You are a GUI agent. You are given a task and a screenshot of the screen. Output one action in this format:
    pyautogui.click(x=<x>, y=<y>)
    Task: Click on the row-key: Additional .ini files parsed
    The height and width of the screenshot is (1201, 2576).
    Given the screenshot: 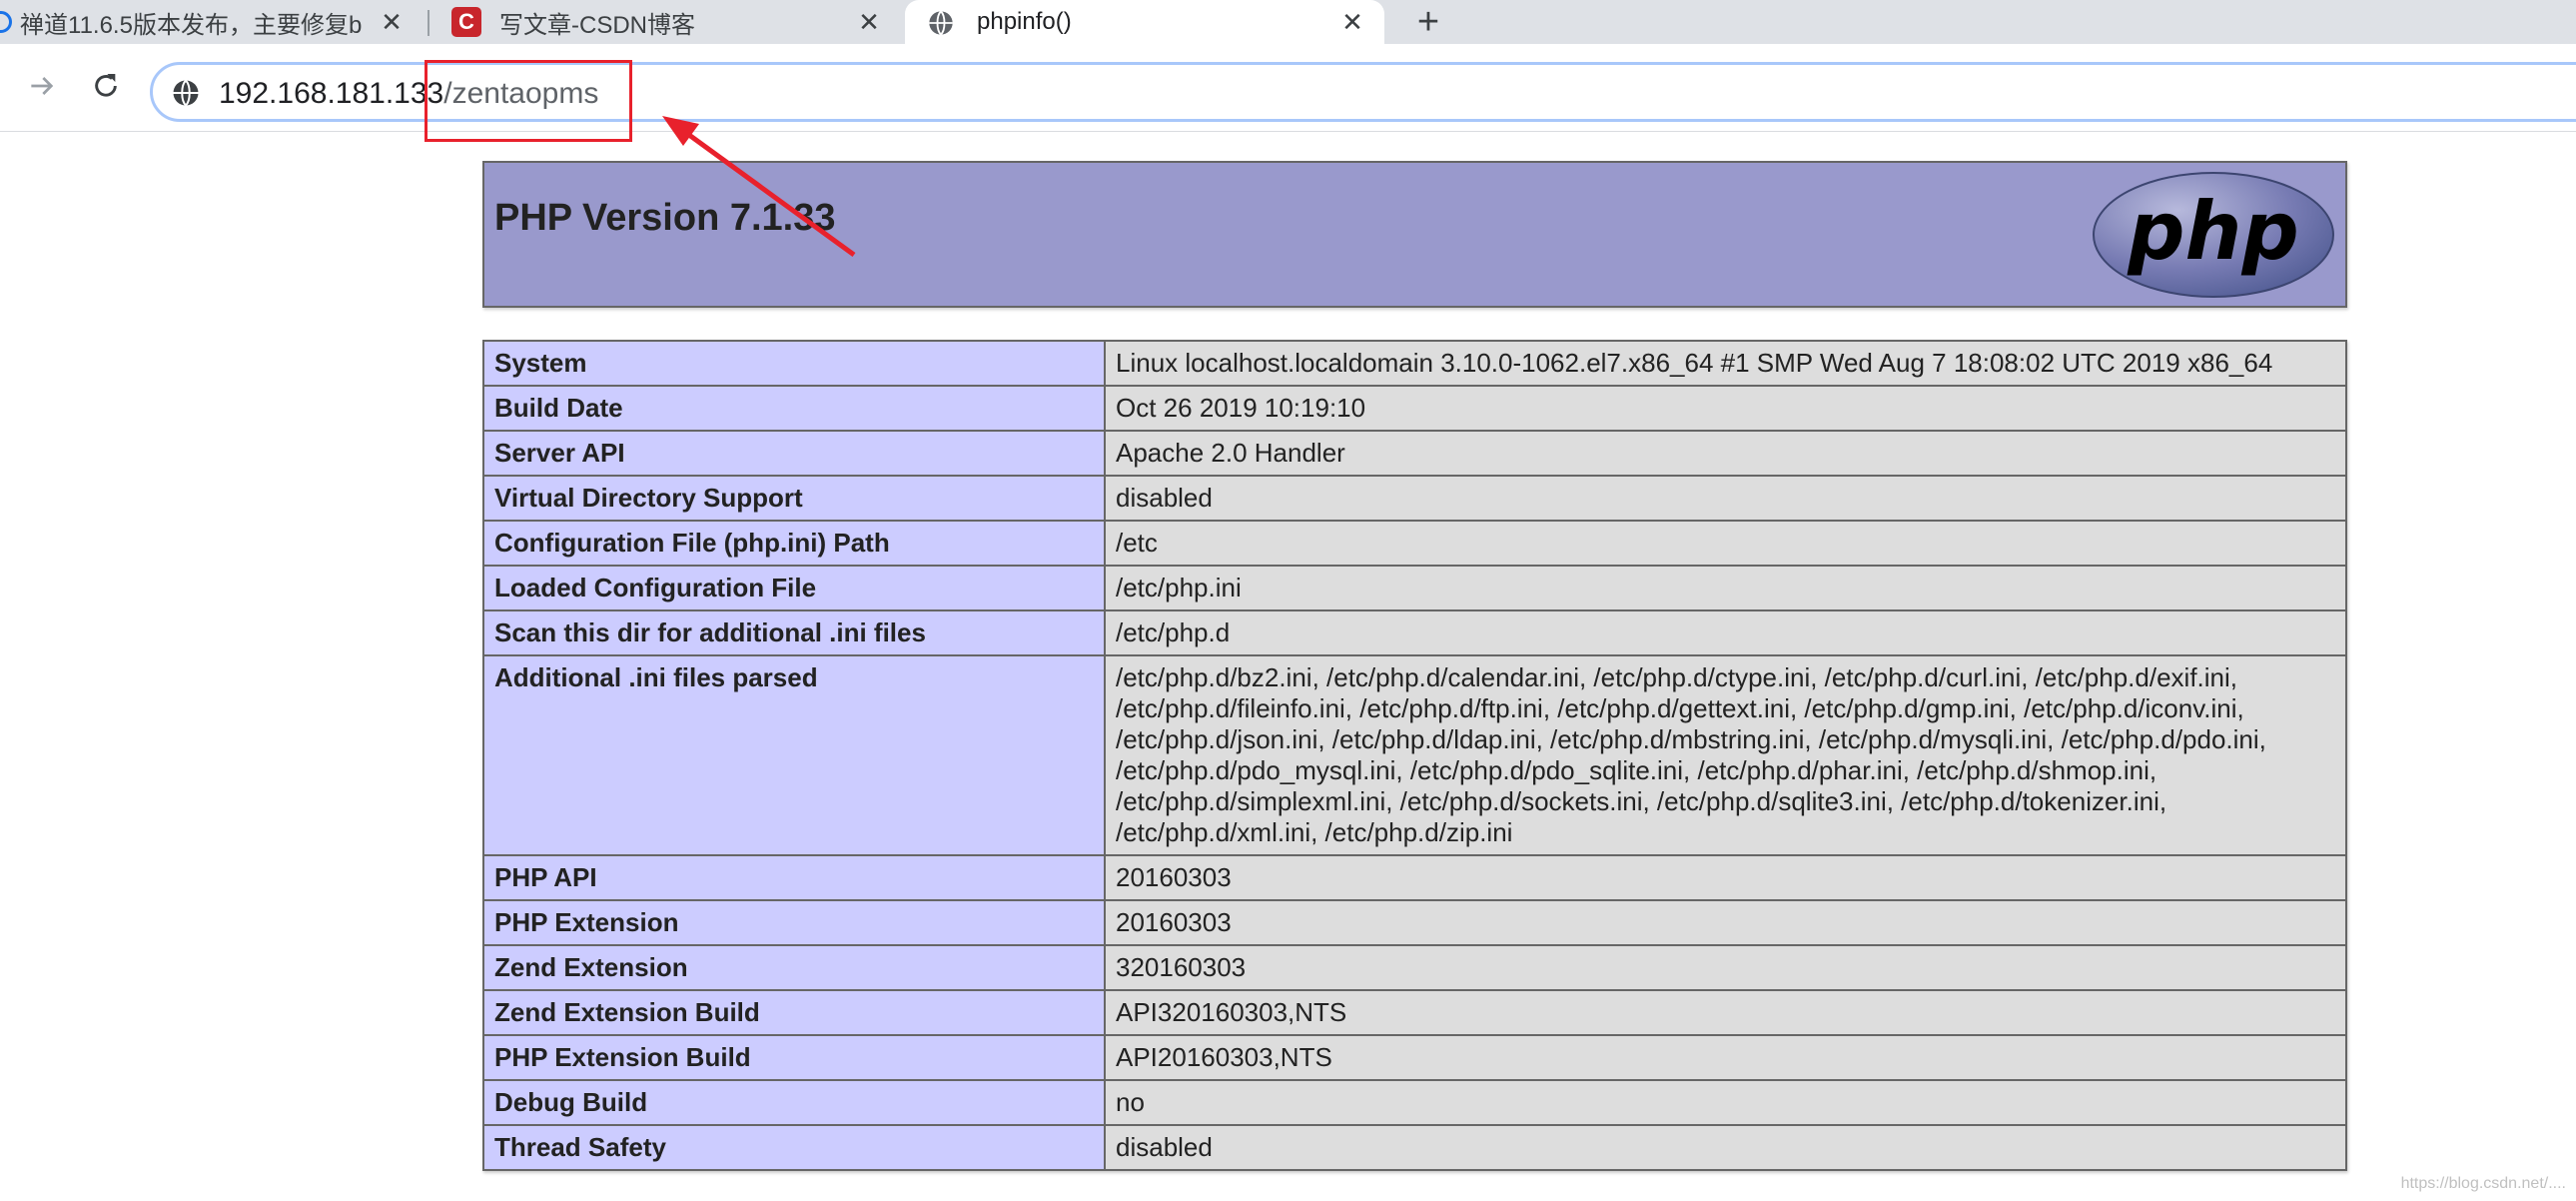 What is the action you would take?
    pyautogui.click(x=794, y=755)
    